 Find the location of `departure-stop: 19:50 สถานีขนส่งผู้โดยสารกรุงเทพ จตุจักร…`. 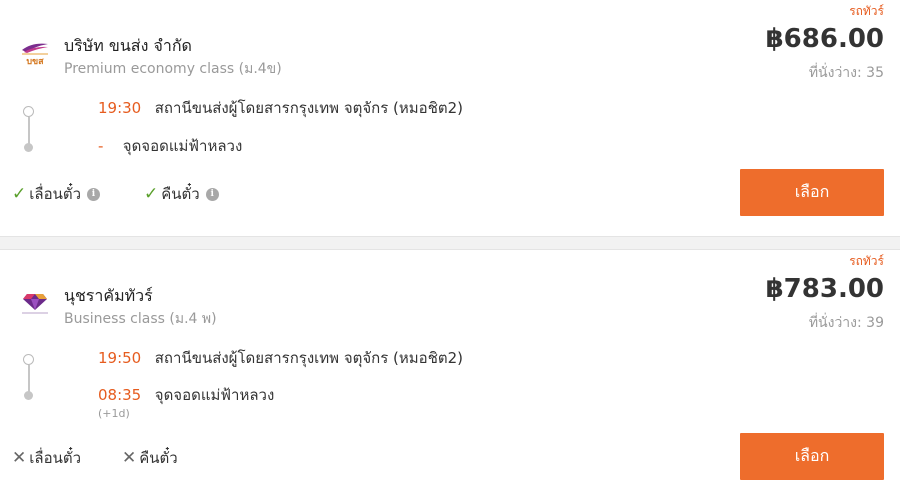

departure-stop: 19:50 สถานีขนส่งผู้โดยสารกรุงเทพ จตุจักร… is located at coordinates (280, 358).